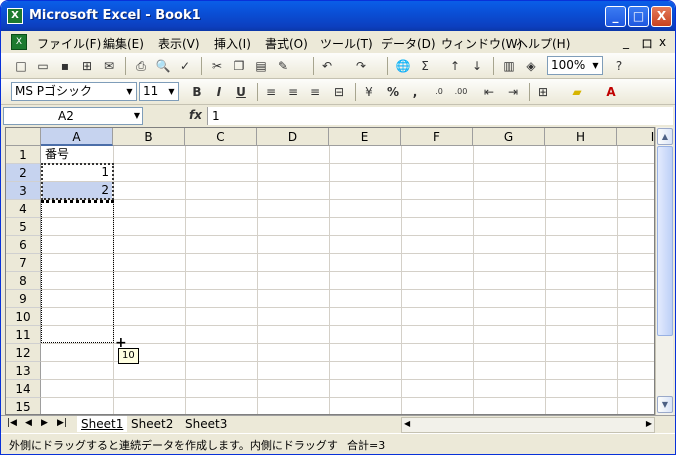 The image size is (676, 455). What do you see at coordinates (489, 92) in the screenshot?
I see `decrease-indent-icon: ⇤` at bounding box center [489, 92].